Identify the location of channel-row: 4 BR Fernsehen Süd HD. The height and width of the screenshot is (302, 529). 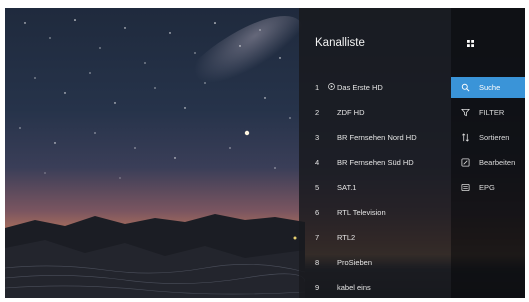
(375, 163).